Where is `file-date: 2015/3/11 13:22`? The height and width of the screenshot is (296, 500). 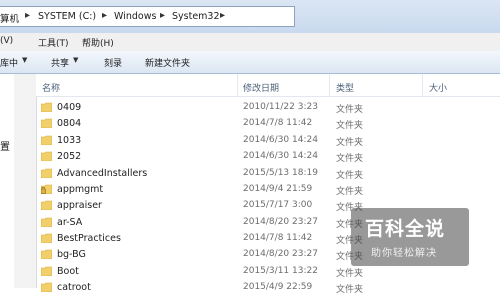
file-date: 2015/3/11 13:22 is located at coordinates (280, 271).